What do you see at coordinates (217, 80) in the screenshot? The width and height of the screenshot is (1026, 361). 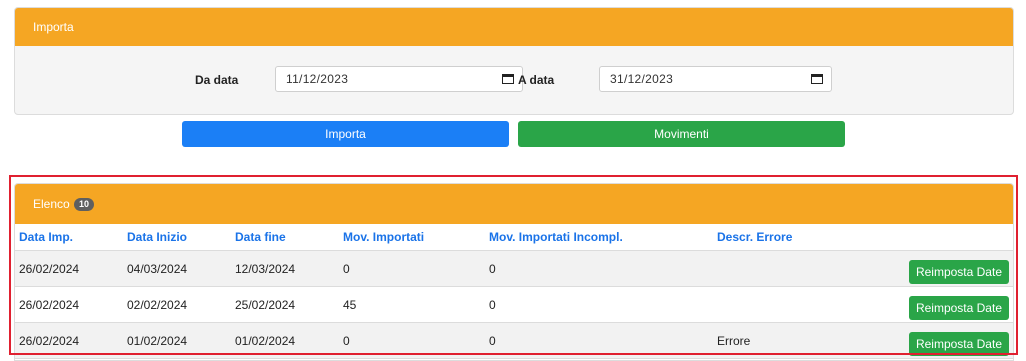 I see `from-date-label: Da data` at bounding box center [217, 80].